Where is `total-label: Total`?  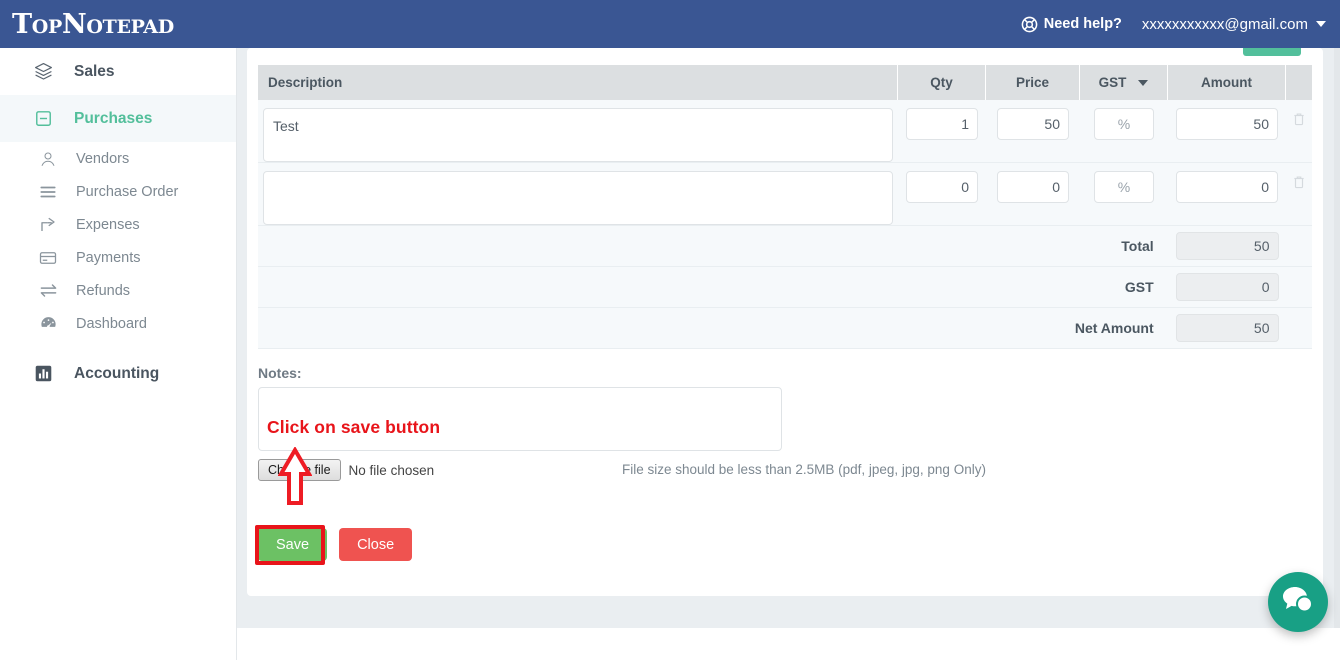
total-label: Total is located at coordinates (1137, 246).